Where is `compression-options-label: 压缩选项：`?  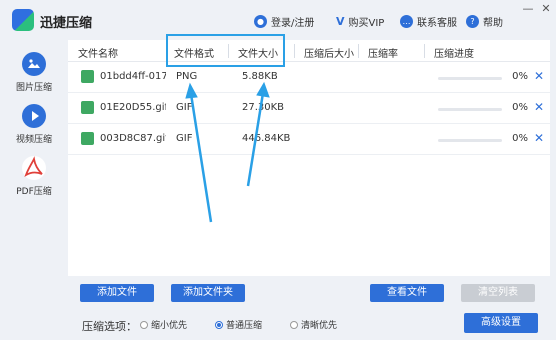
compression-options-label: 压缩选项： is located at coordinates (109, 326).